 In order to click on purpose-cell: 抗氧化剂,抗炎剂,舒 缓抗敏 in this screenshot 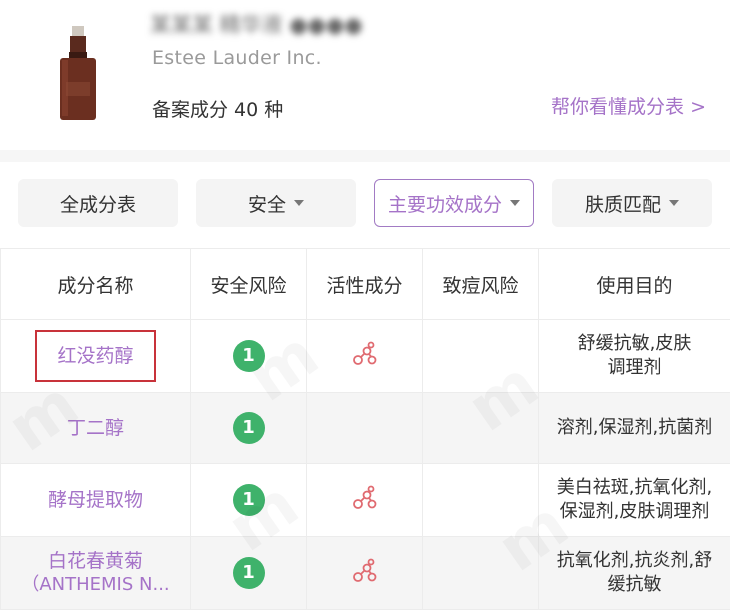, I will do `click(634, 573)`.